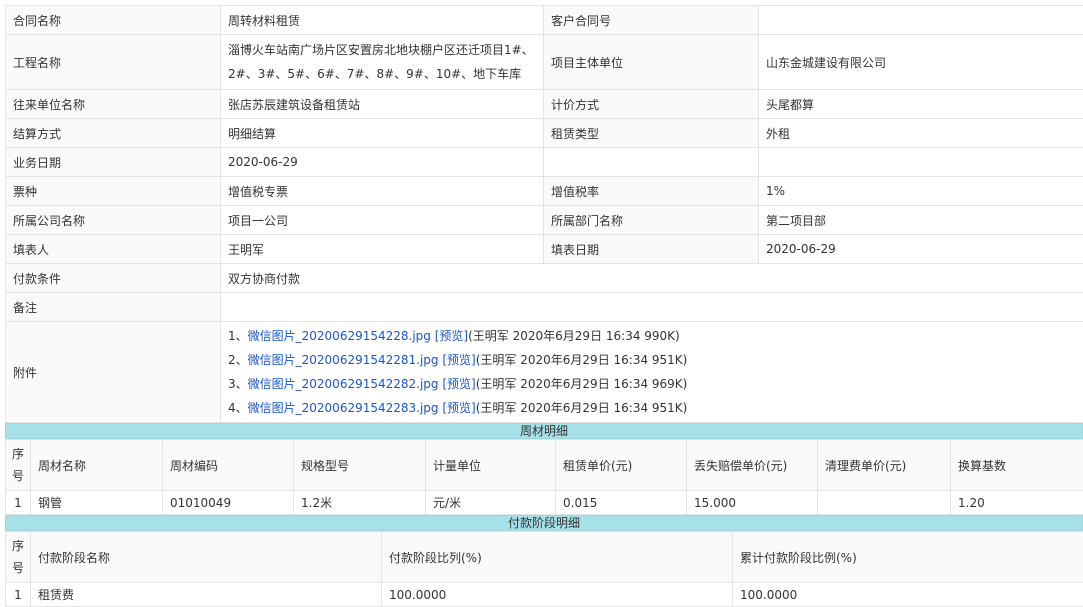 The width and height of the screenshot is (1083, 607). I want to click on filler-value: 王明军, so click(382, 249).